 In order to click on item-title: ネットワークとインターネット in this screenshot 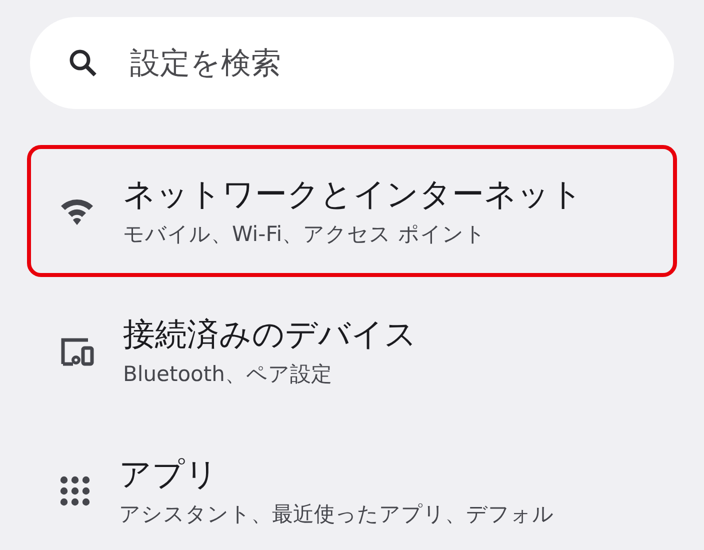, I will do `click(353, 194)`.